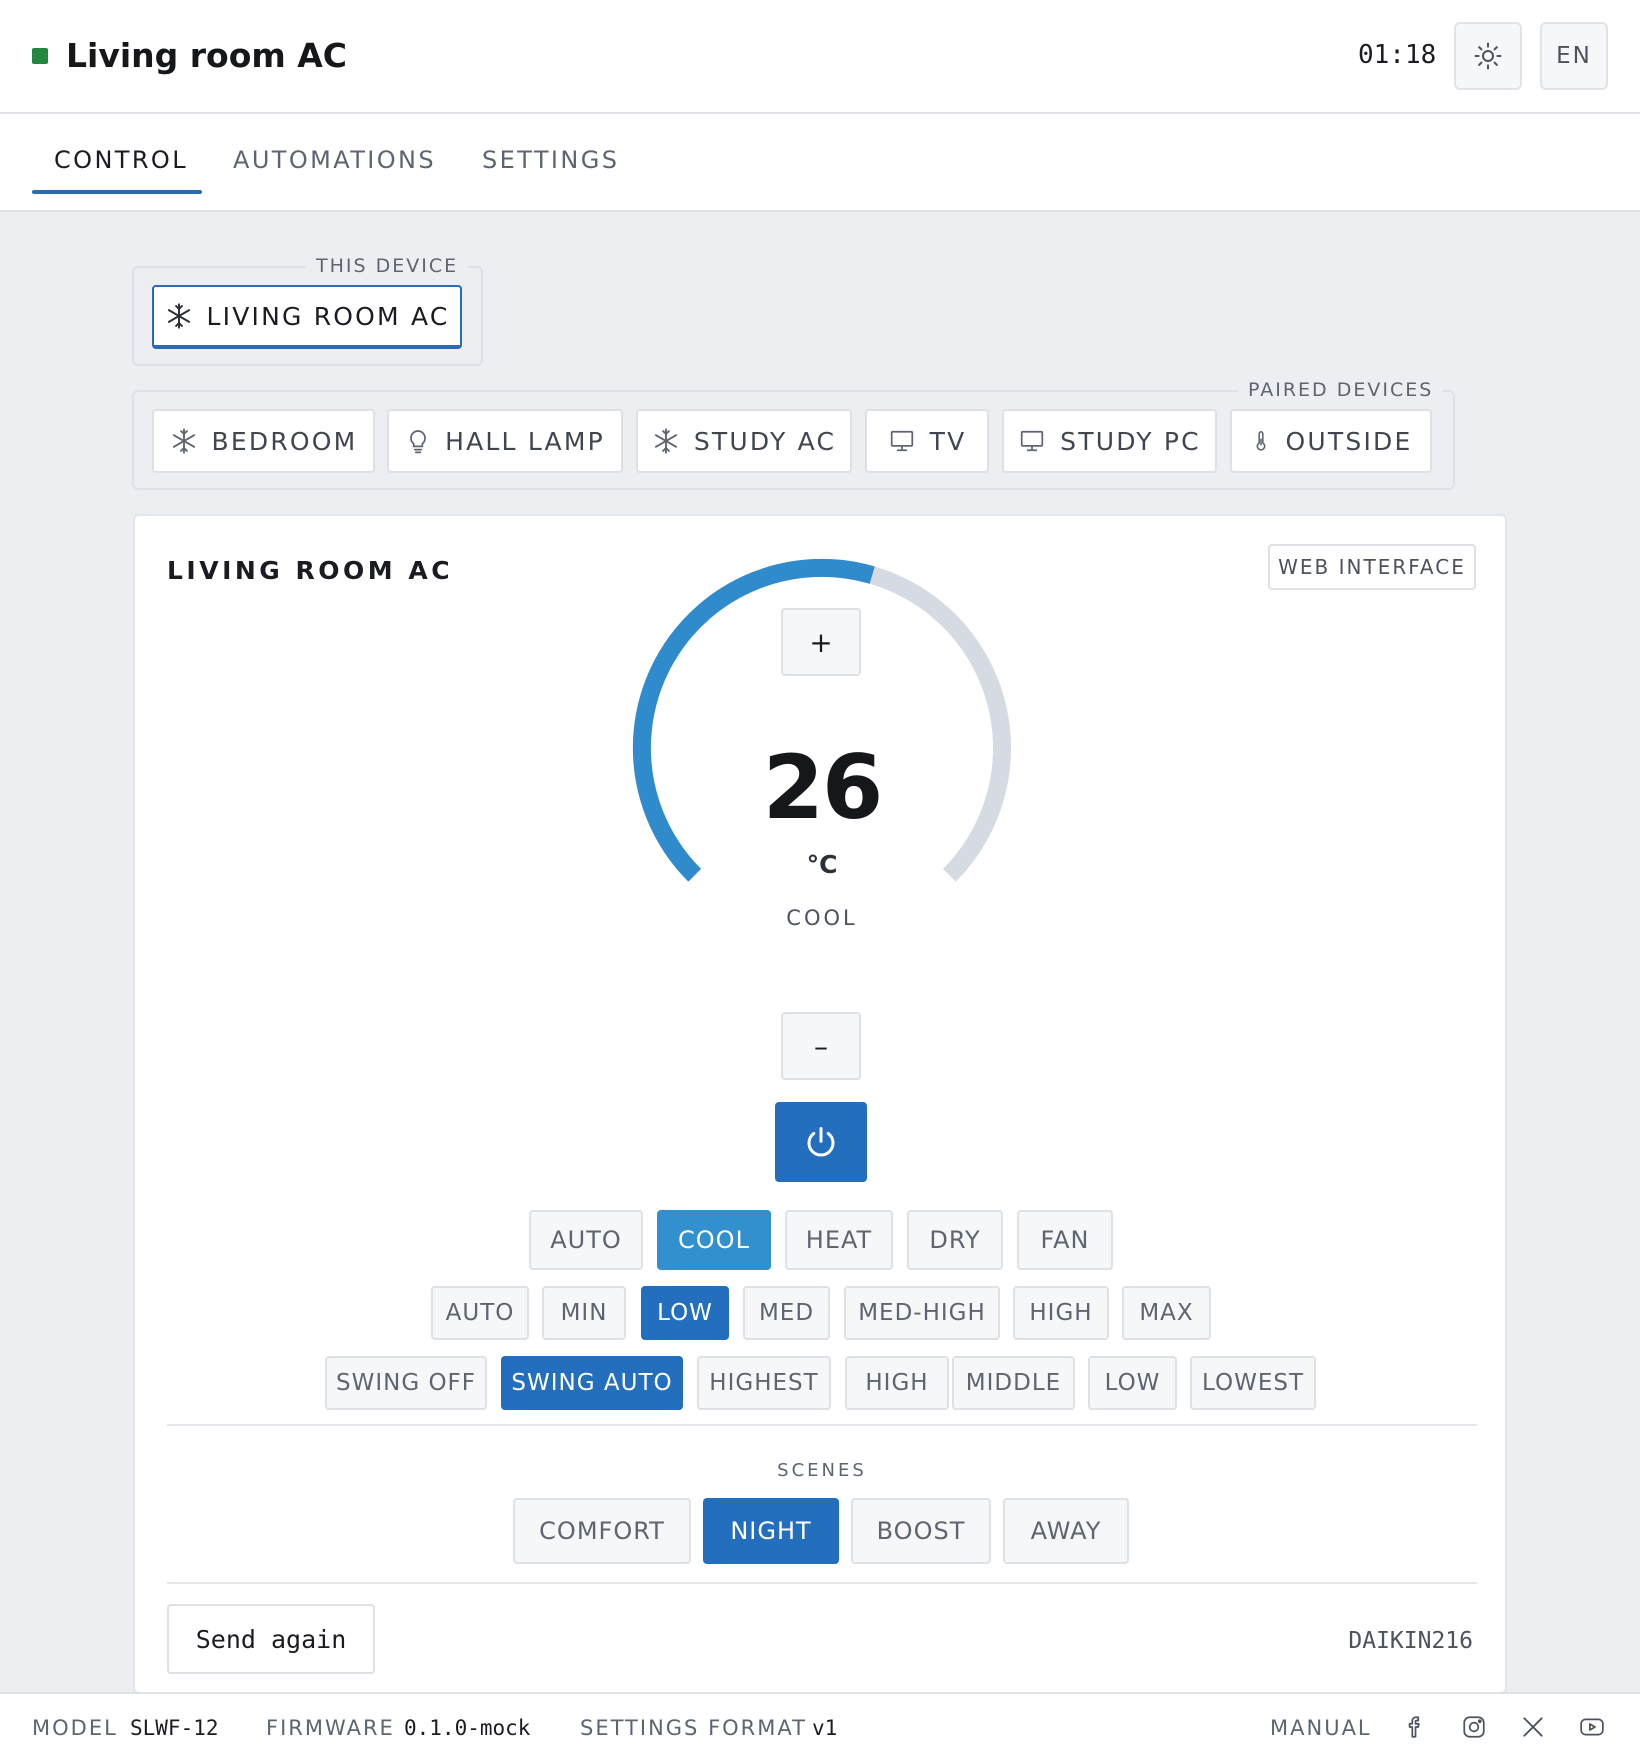 Image resolution: width=1640 pixels, height=1760 pixels. What do you see at coordinates (117, 192) in the screenshot?
I see `active-tab-indicator` at bounding box center [117, 192].